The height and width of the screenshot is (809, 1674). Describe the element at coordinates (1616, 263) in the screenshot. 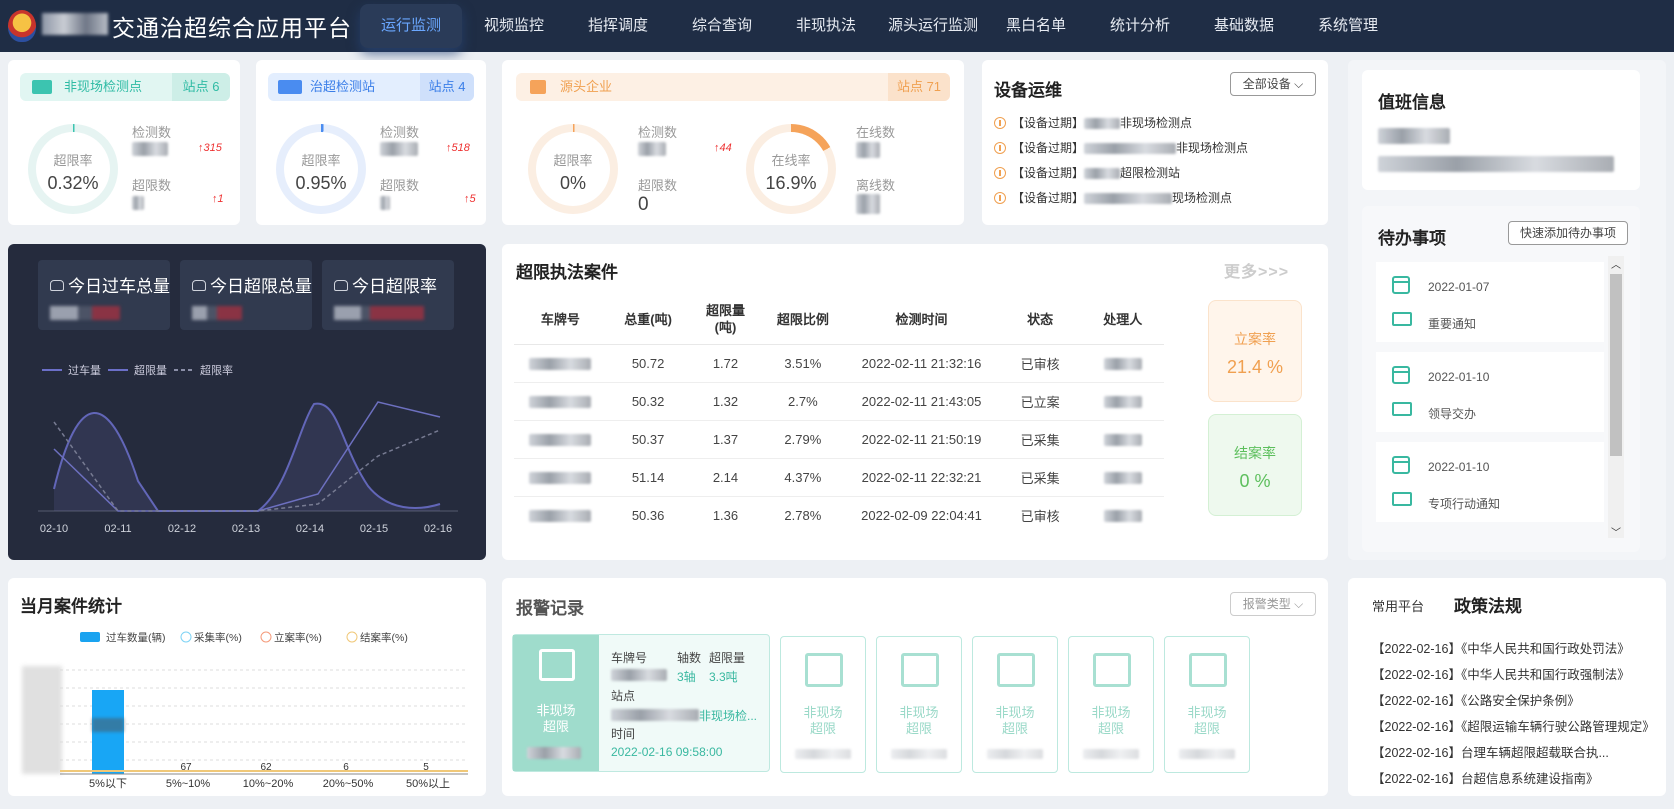

I see `scroll-up-icon: ︿` at that location.